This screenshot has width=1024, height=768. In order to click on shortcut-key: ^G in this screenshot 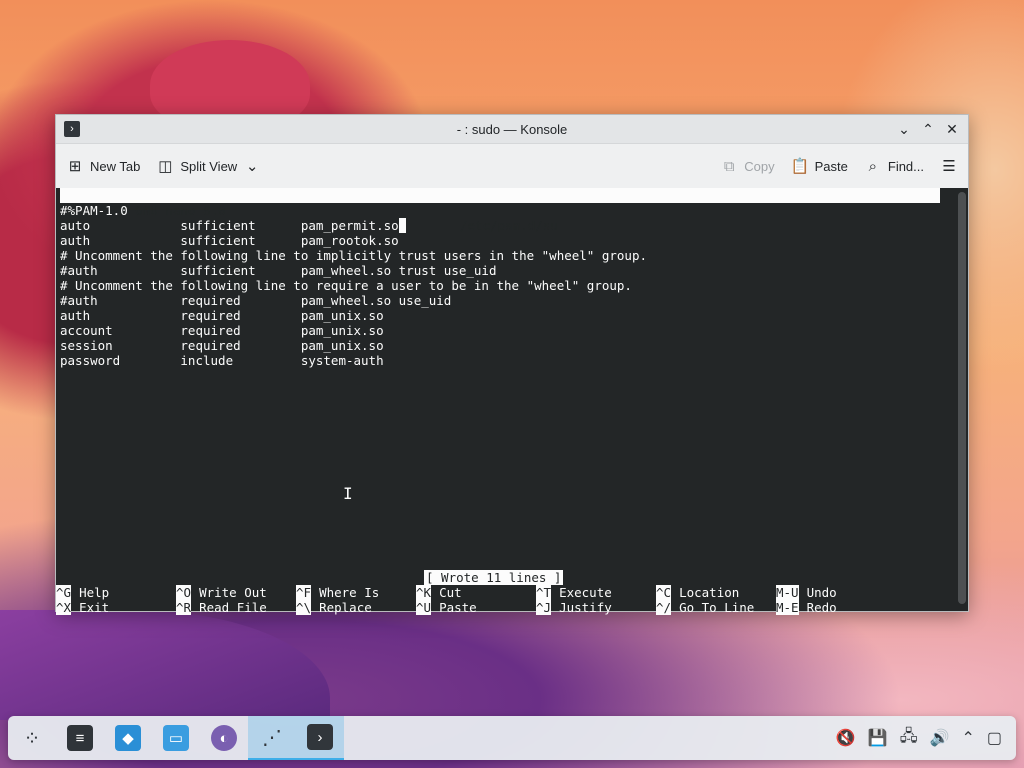, I will do `click(64, 592)`.